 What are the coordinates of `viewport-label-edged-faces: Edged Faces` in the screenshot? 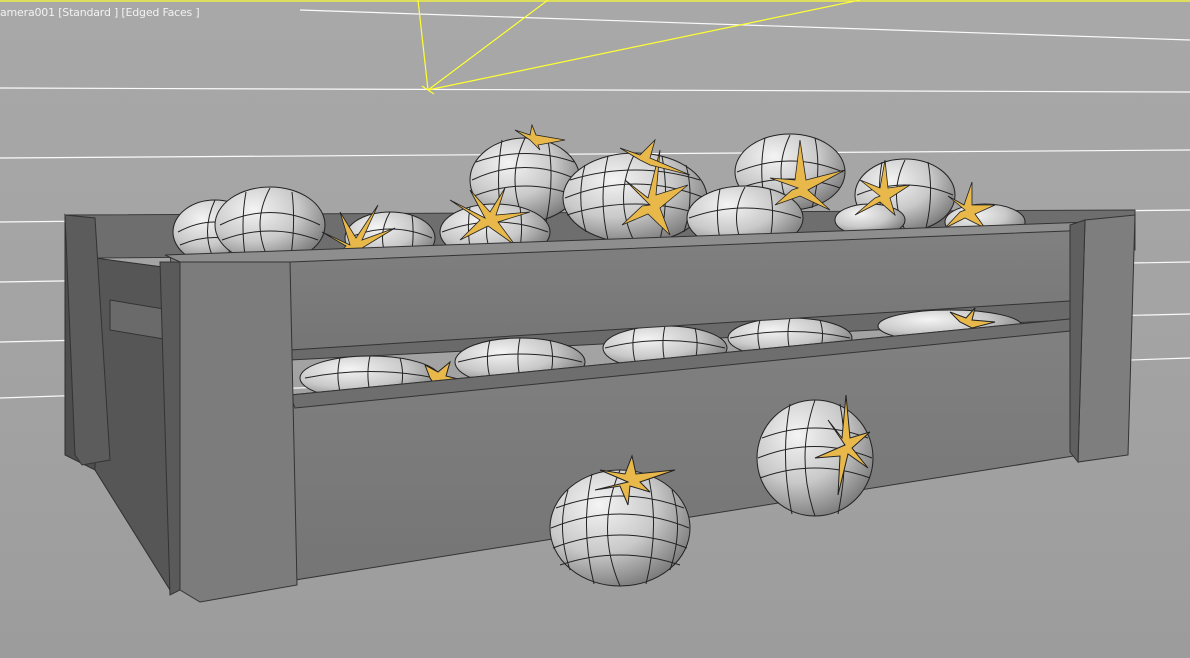 It's located at (159, 12).